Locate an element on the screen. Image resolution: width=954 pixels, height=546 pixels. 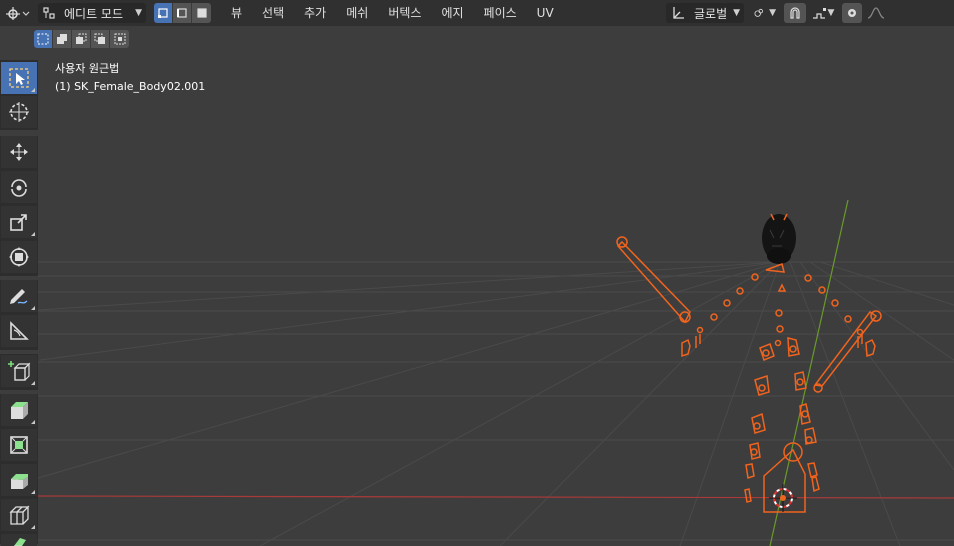
transform-orientation-dropdown: 글로벌 ▼ is located at coordinates (705, 13).